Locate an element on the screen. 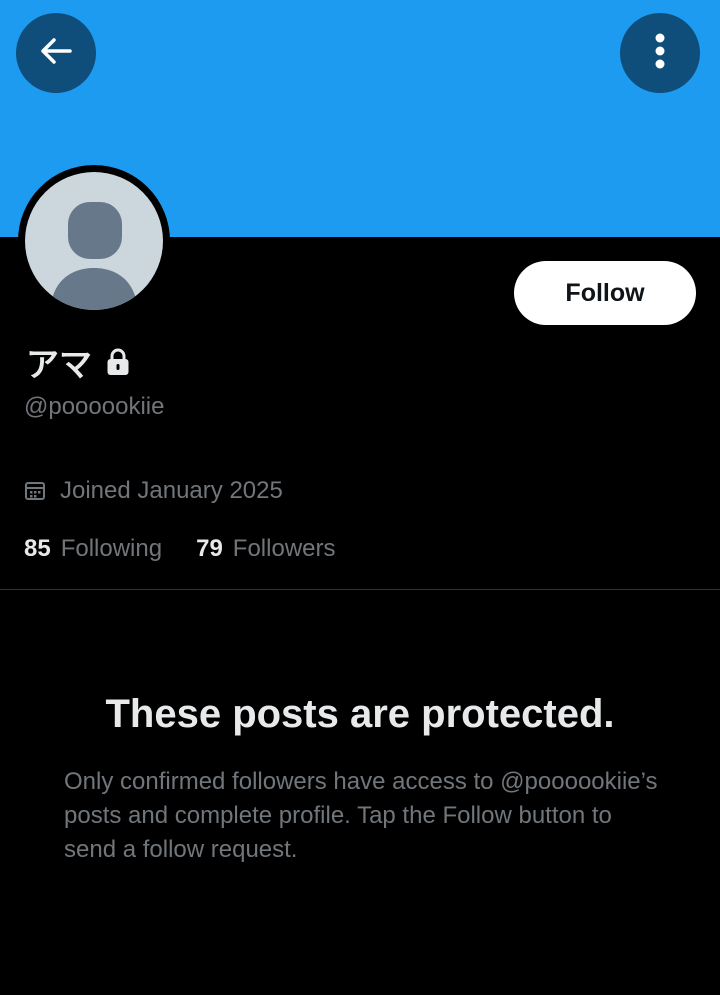 Image resolution: width=720 pixels, height=995 pixels. name-row: アマ is located at coordinates (78, 362).